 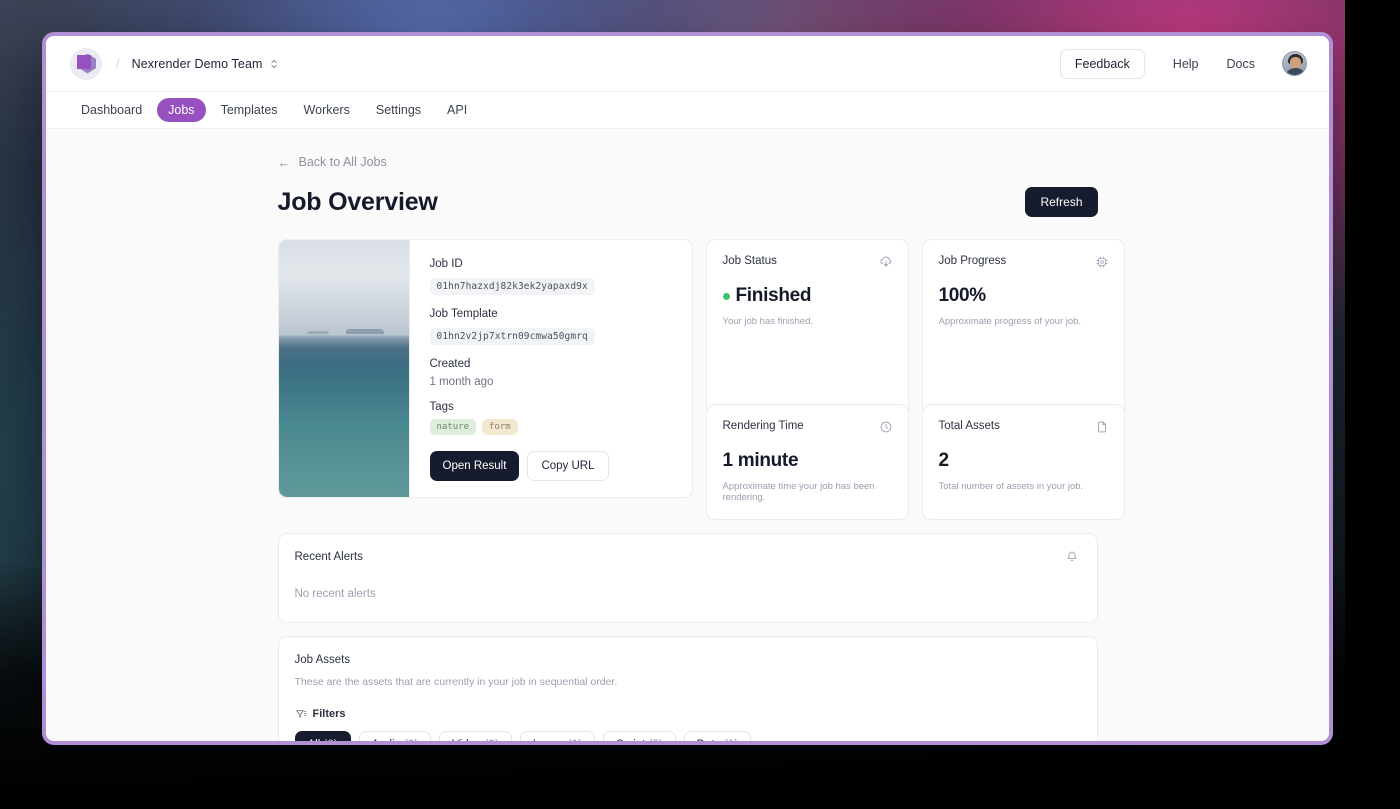 I want to click on created-value: 1 month ago, so click(x=461, y=382).